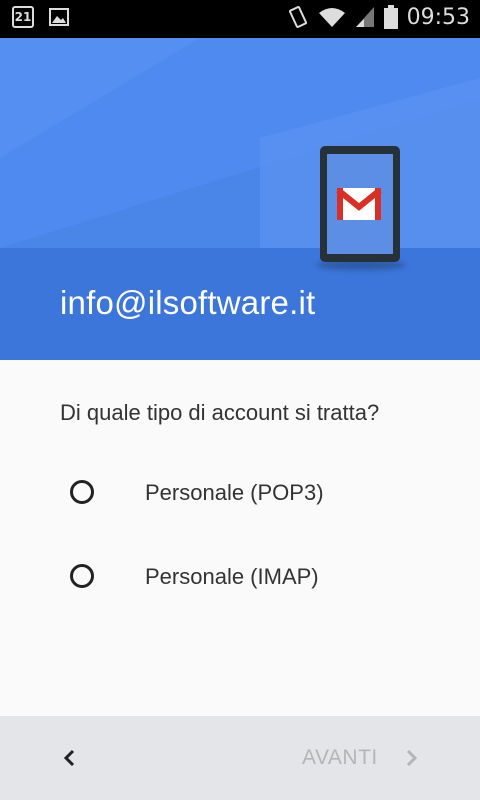 This screenshot has height=800, width=480. What do you see at coordinates (234, 492) in the screenshot?
I see `option-pop3-label: Personale (POP3)` at bounding box center [234, 492].